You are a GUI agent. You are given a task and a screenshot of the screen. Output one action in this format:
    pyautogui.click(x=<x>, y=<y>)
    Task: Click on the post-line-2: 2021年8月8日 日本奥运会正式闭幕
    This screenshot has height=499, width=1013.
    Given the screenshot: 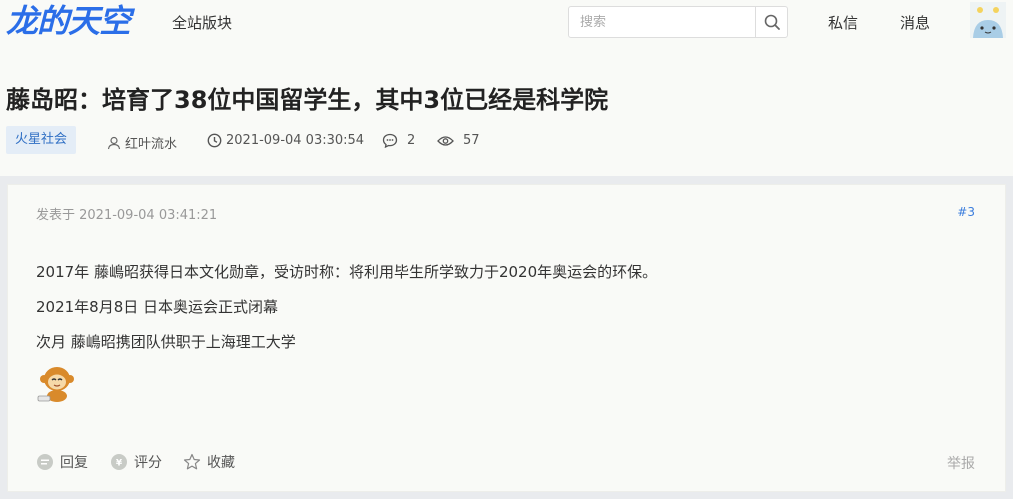 What is the action you would take?
    pyautogui.click(x=157, y=307)
    